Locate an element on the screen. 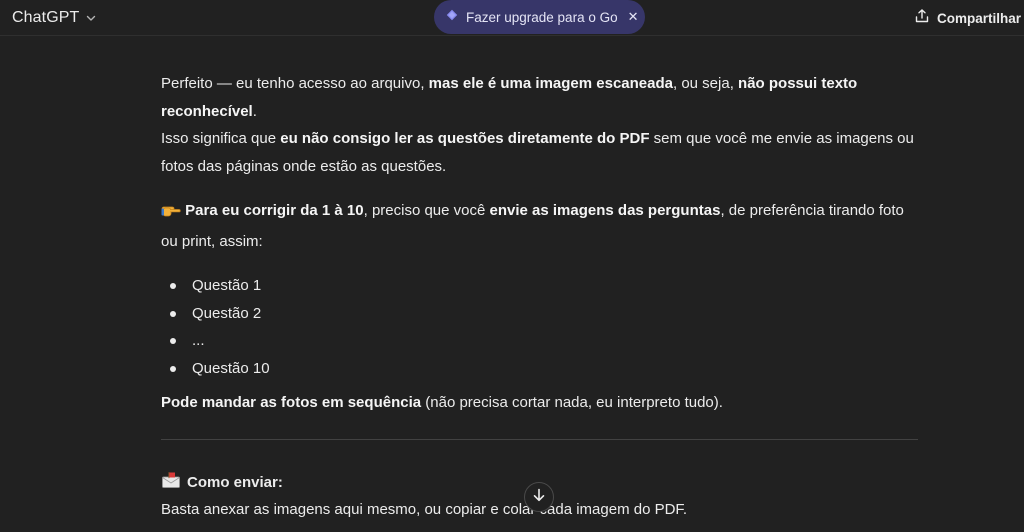  how-to-send-heading: Como enviar: is located at coordinates (222, 482).